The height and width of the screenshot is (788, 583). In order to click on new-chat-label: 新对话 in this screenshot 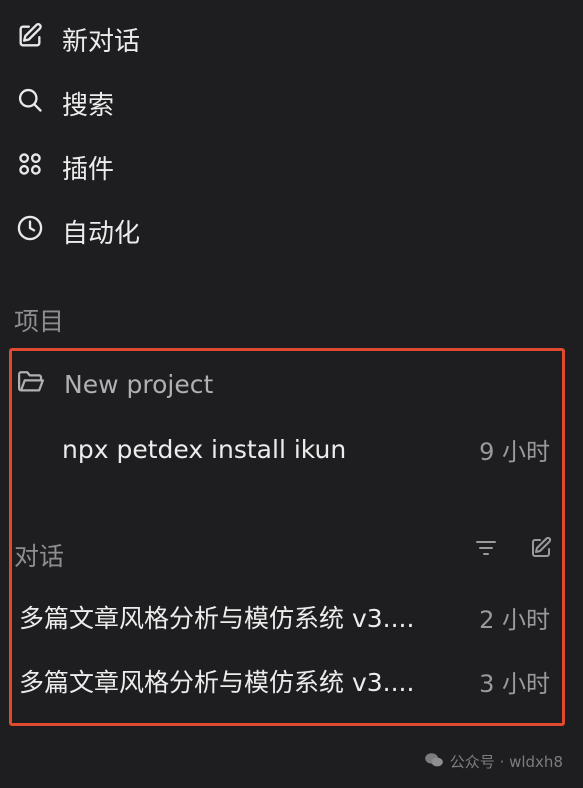, I will do `click(101, 41)`.